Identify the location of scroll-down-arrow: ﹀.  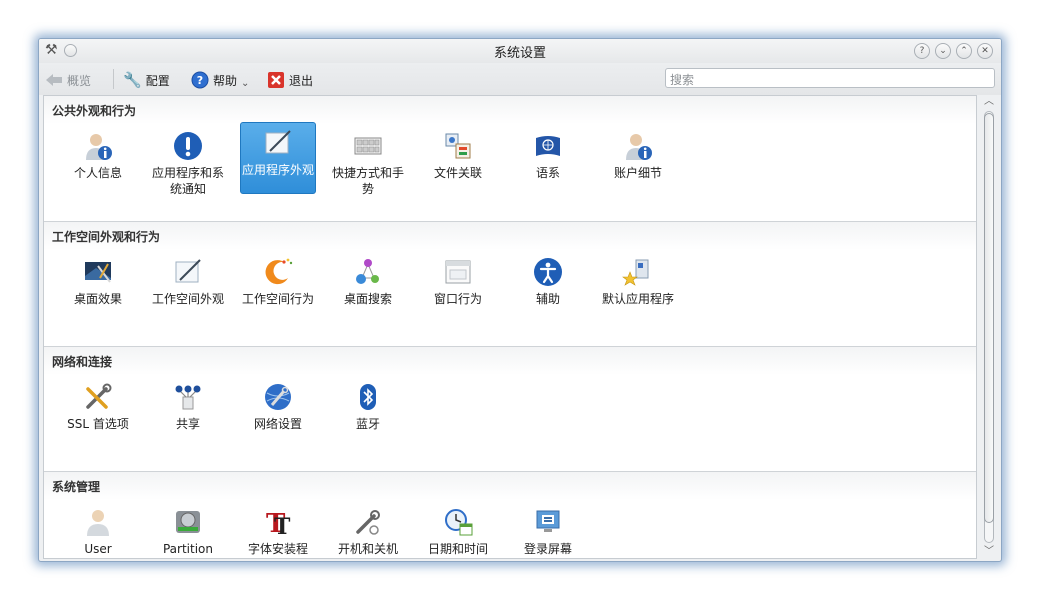
(989, 552).